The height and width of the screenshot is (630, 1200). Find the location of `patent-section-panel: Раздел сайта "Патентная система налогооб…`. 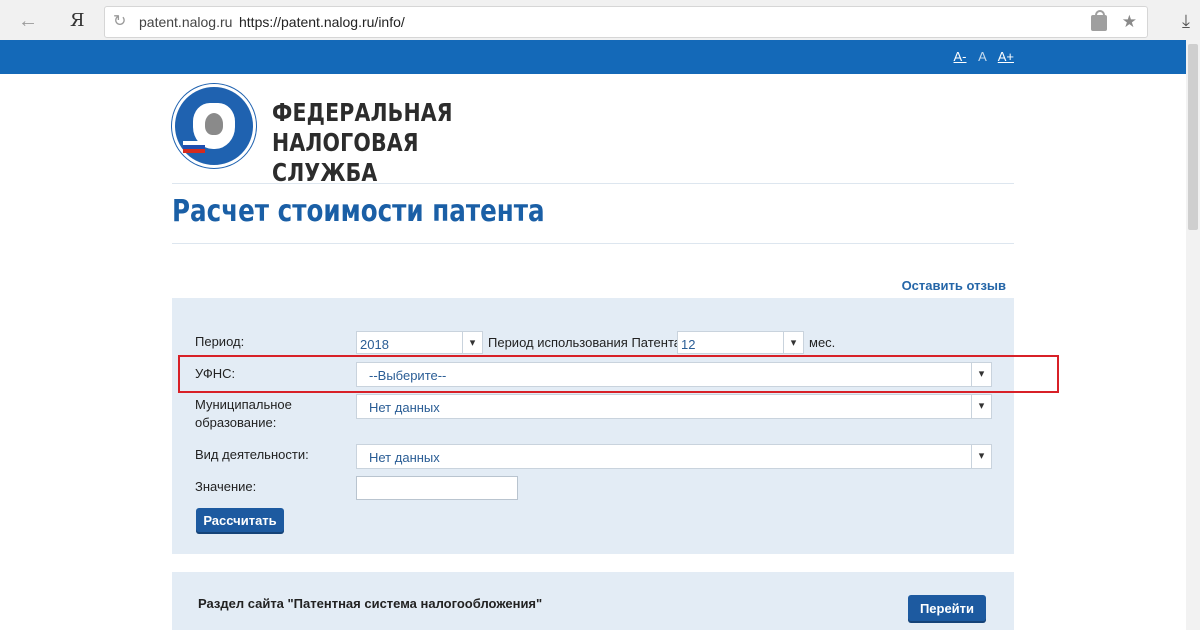

patent-section-panel: Раздел сайта "Патентная система налогооб… is located at coordinates (593, 601).